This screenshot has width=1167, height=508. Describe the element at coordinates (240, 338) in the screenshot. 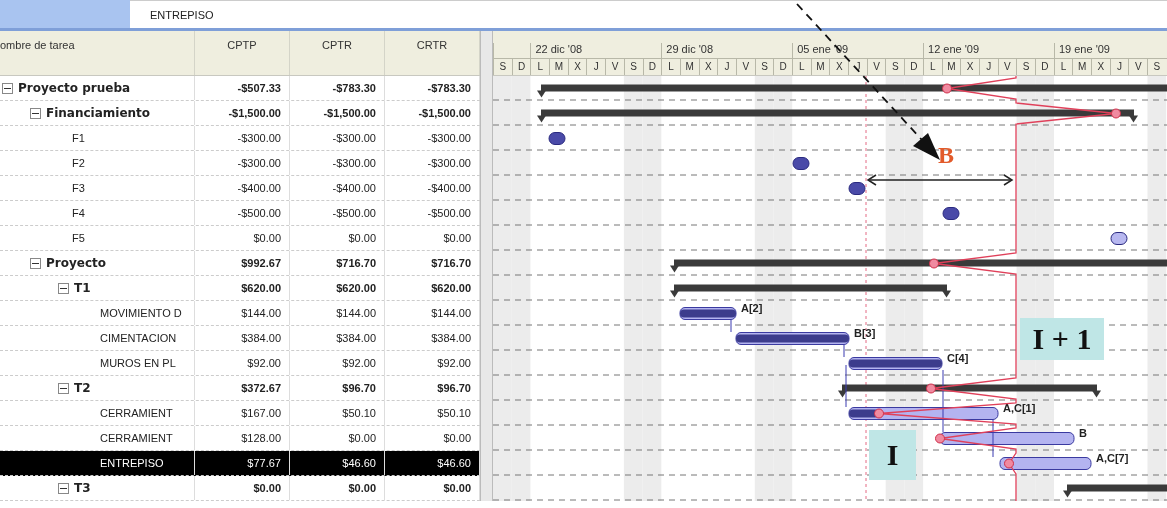

I see `task-row: CIMENTACION $384.00 $384.00 $384.00` at that location.